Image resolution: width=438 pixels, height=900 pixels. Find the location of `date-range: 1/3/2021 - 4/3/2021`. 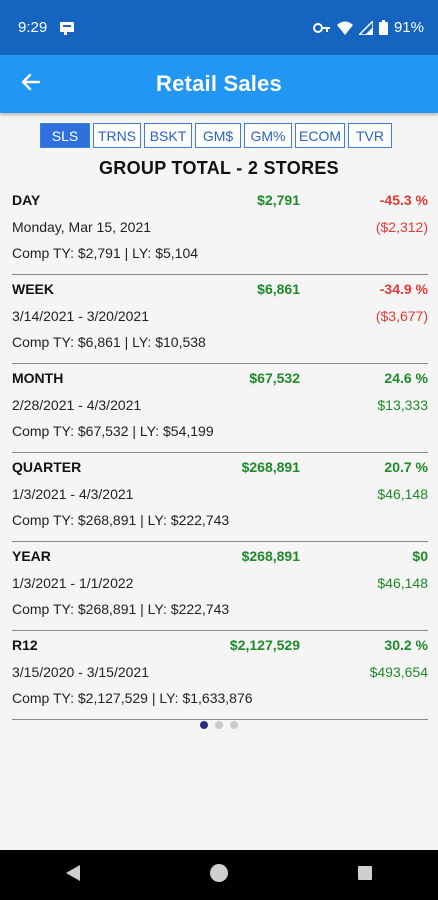

date-range: 1/3/2021 - 4/3/2021 is located at coordinates (73, 494).